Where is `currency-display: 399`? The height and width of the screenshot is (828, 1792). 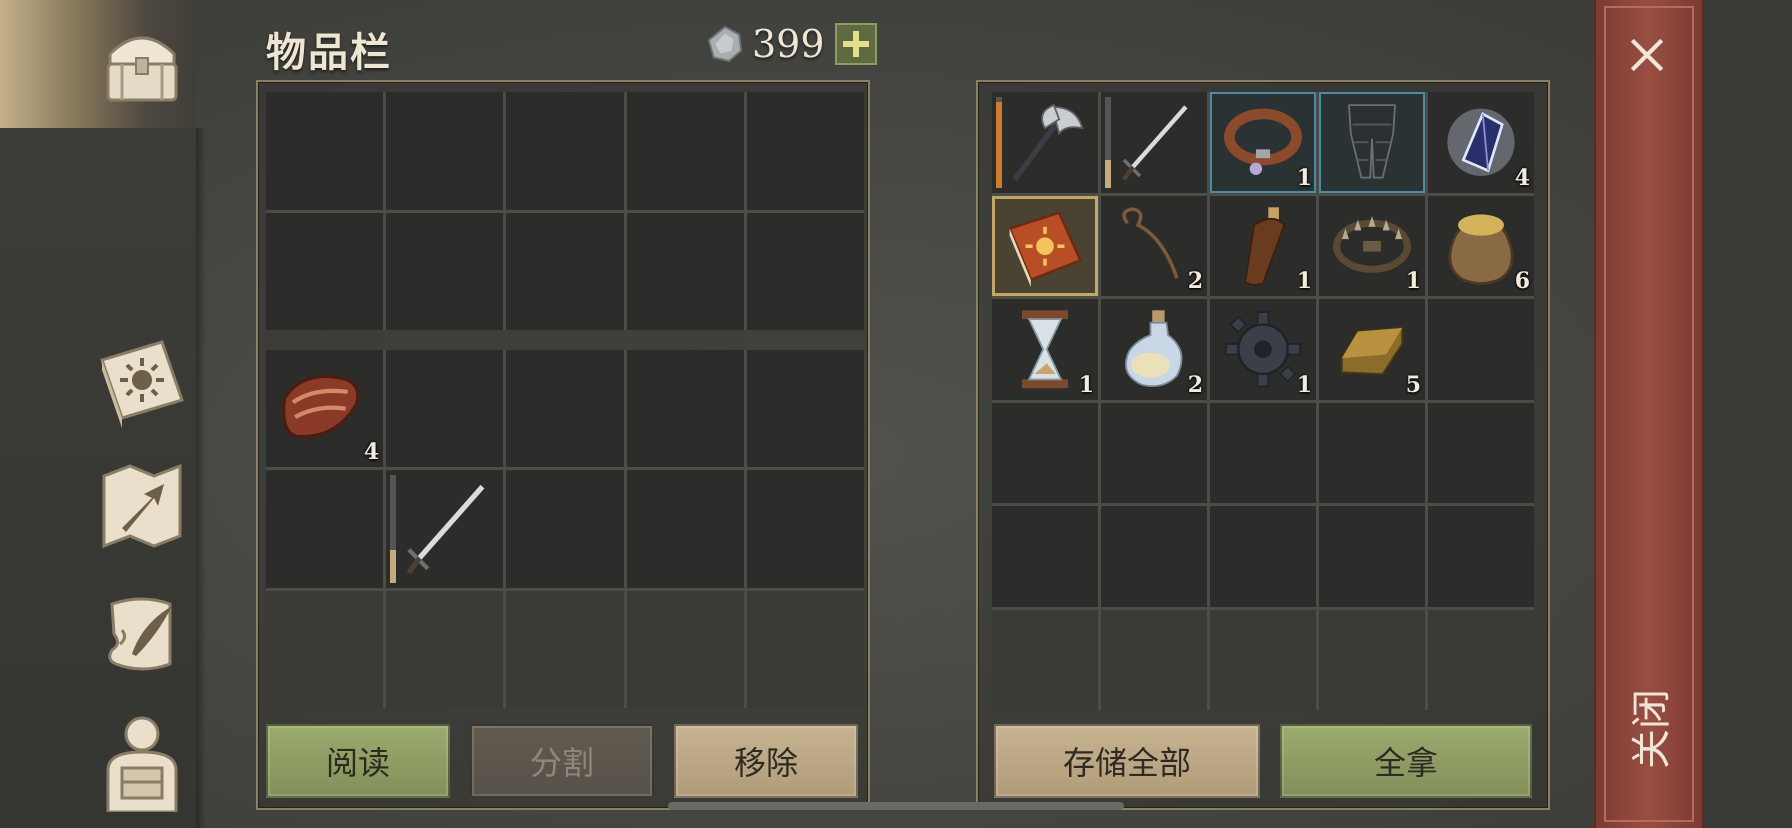
currency-display: 399 is located at coordinates (791, 44).